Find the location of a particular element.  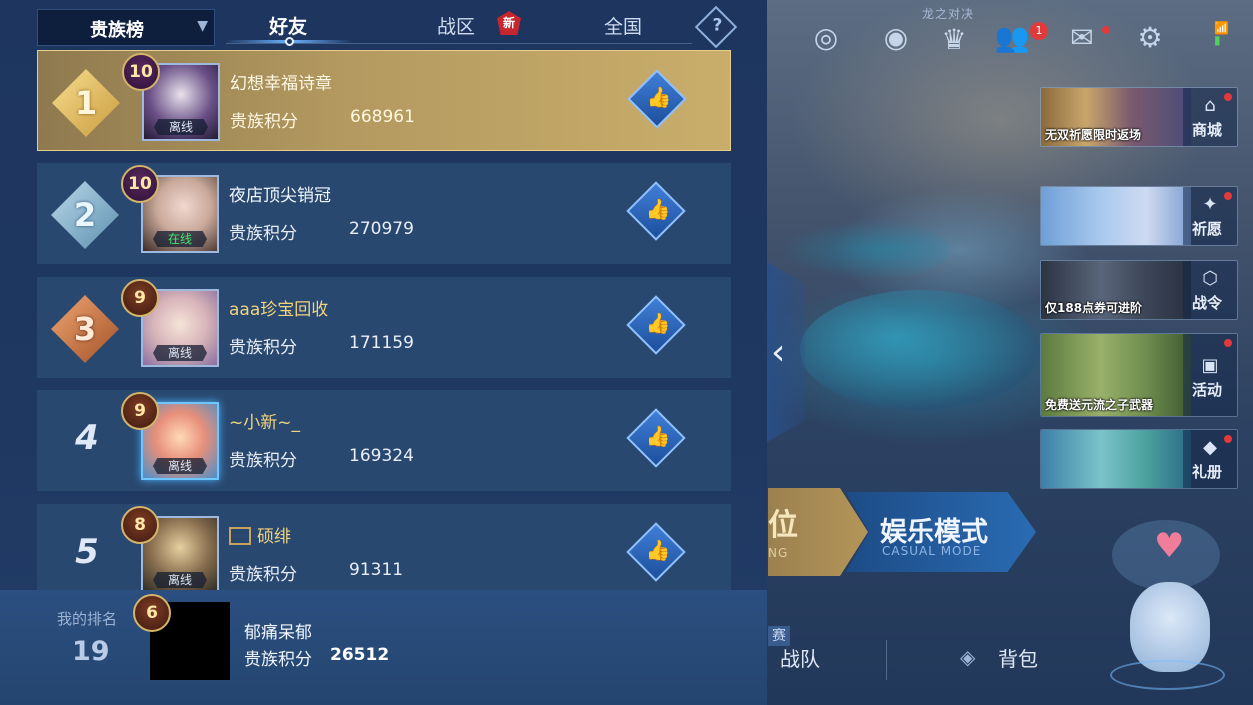

promo-label: 祈愿 is located at coordinates (1206, 229).